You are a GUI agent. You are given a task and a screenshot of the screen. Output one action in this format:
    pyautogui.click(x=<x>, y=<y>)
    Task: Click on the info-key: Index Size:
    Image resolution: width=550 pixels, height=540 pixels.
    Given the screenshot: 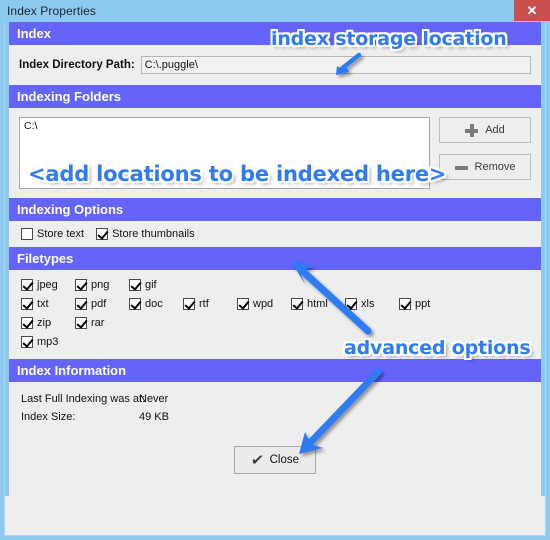 What is the action you would take?
    pyautogui.click(x=48, y=417)
    